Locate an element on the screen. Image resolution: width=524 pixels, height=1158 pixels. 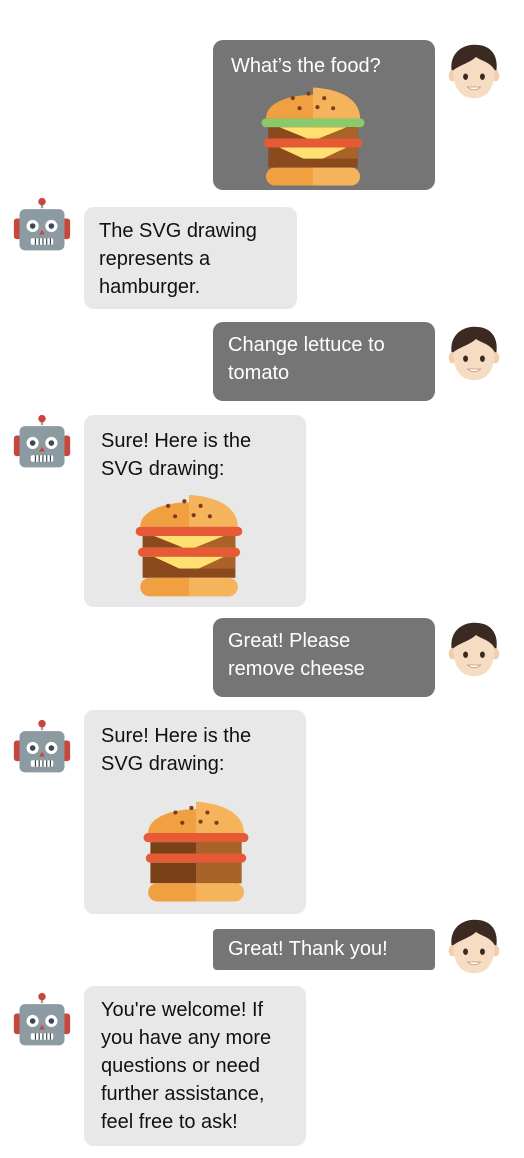
user-bubble: Change lettuce to tomato is located at coordinates (324, 361).